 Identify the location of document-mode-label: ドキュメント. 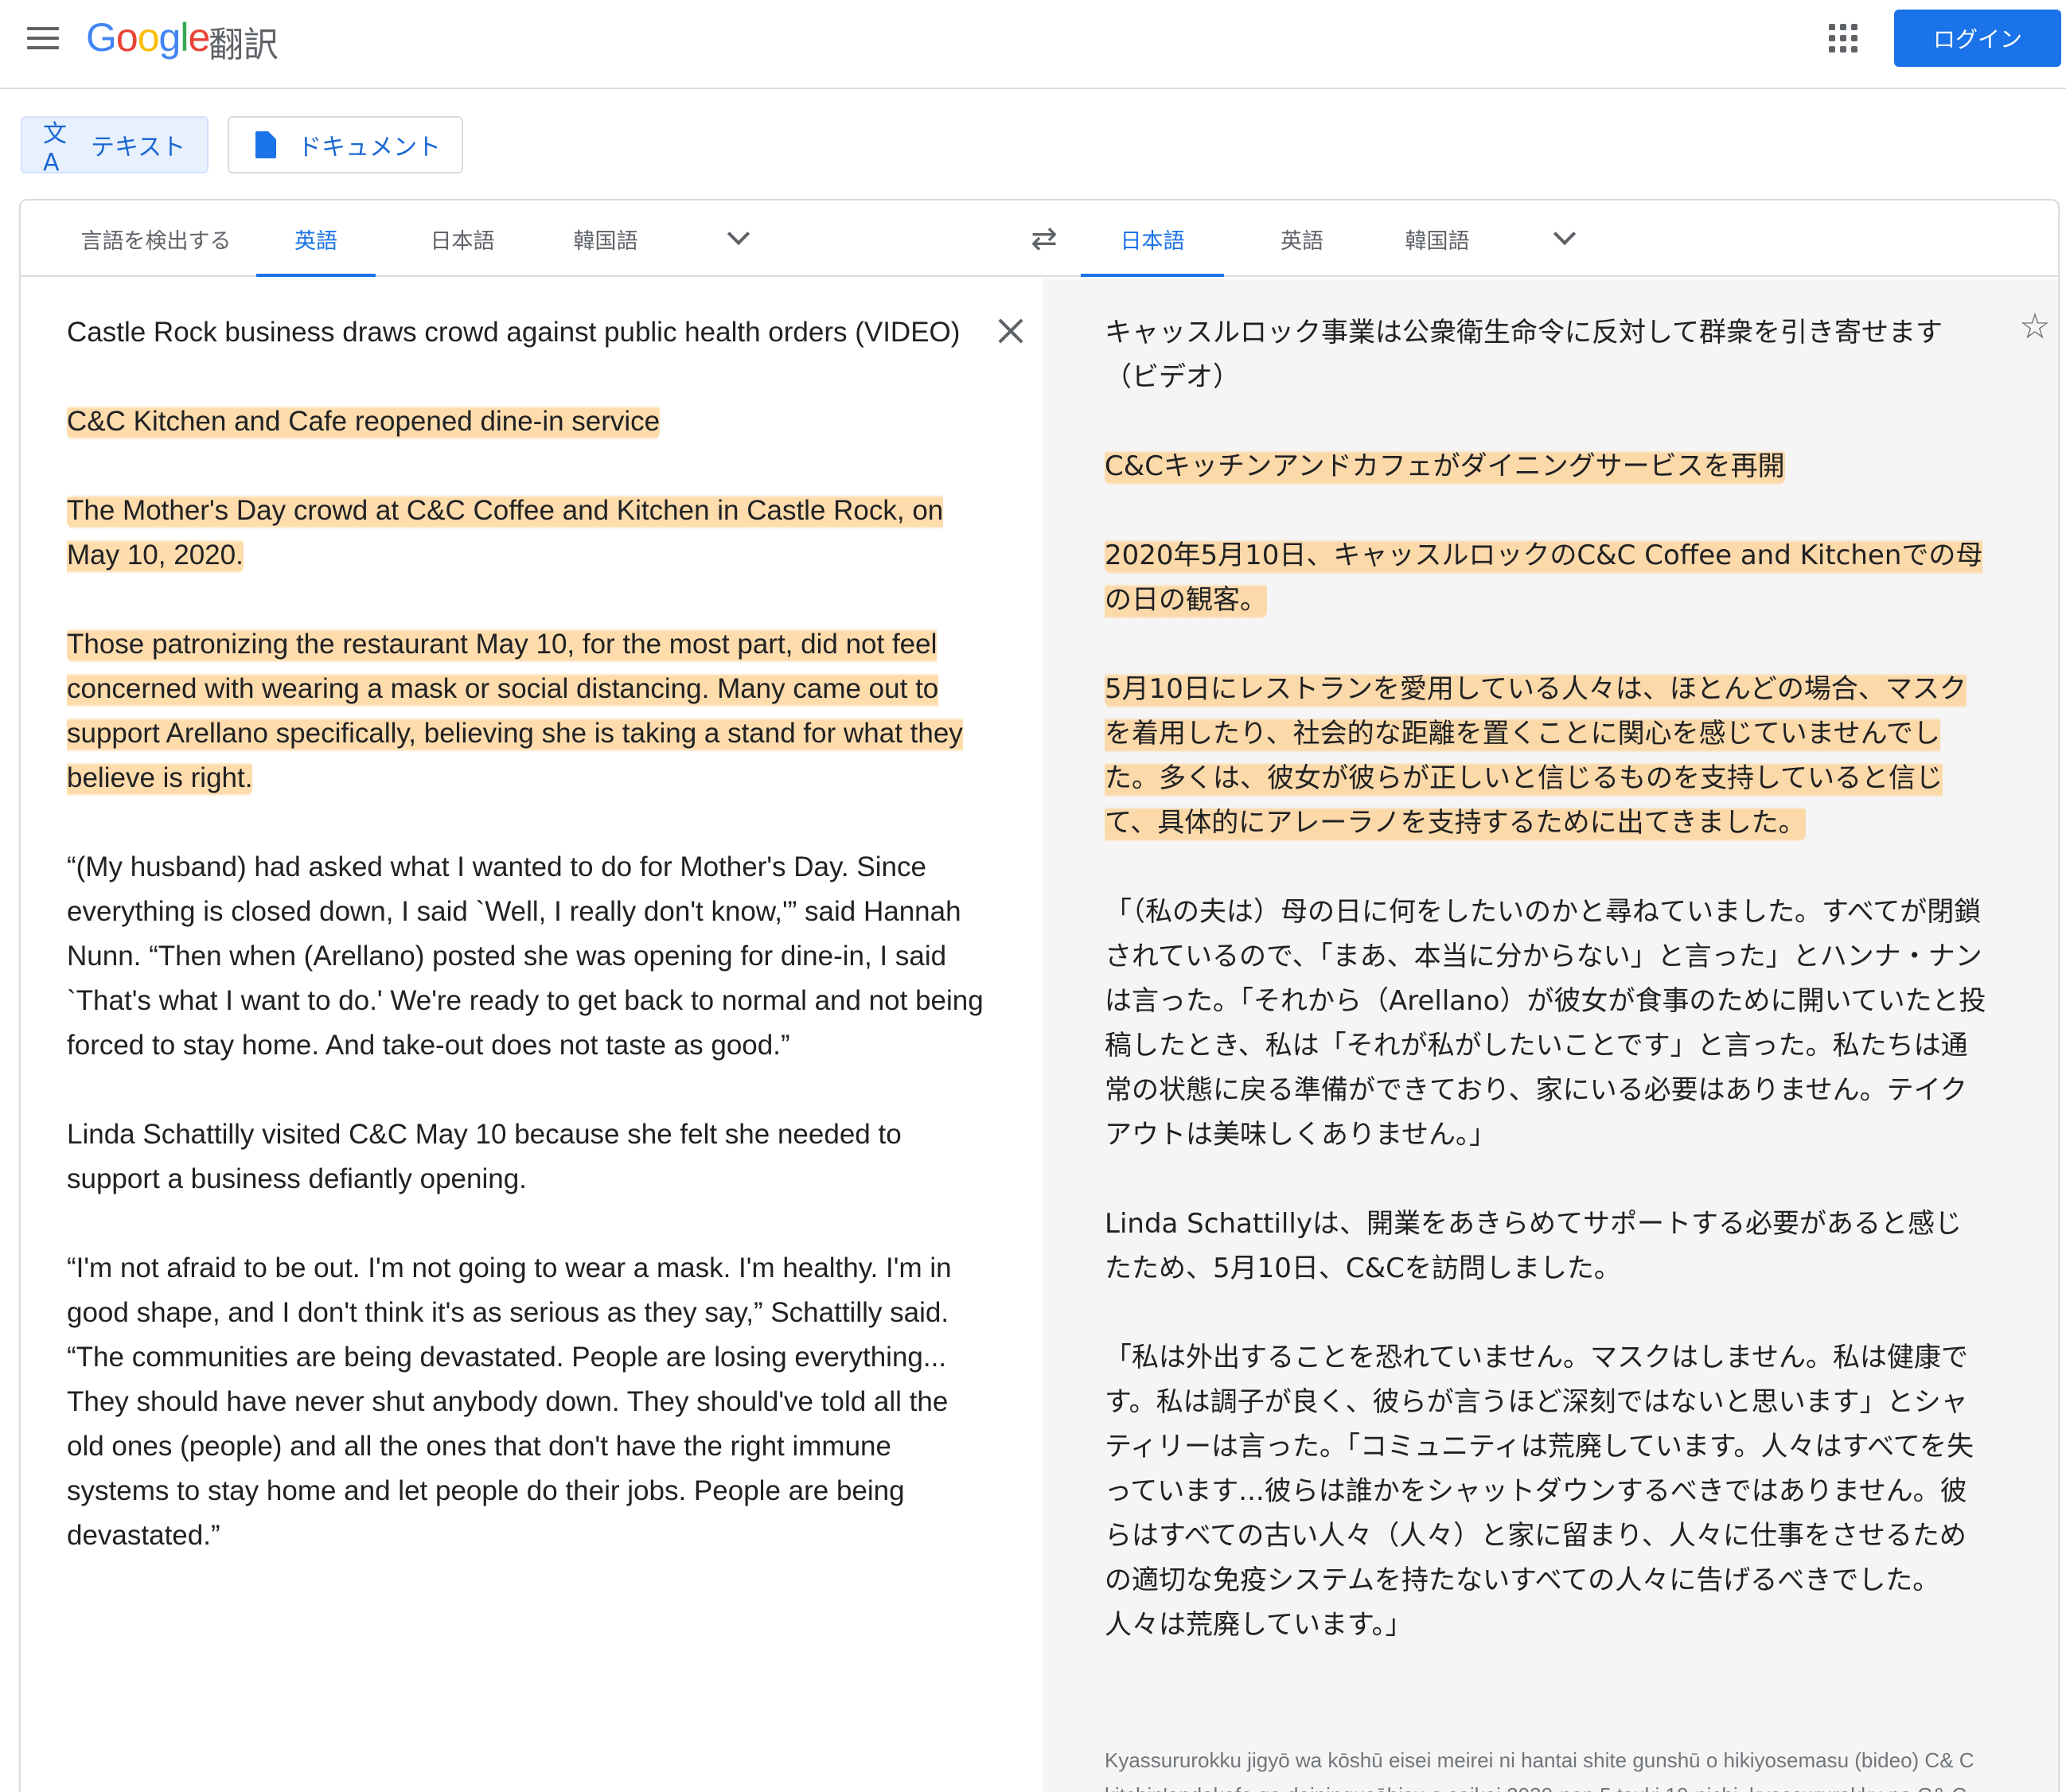
(369, 148).